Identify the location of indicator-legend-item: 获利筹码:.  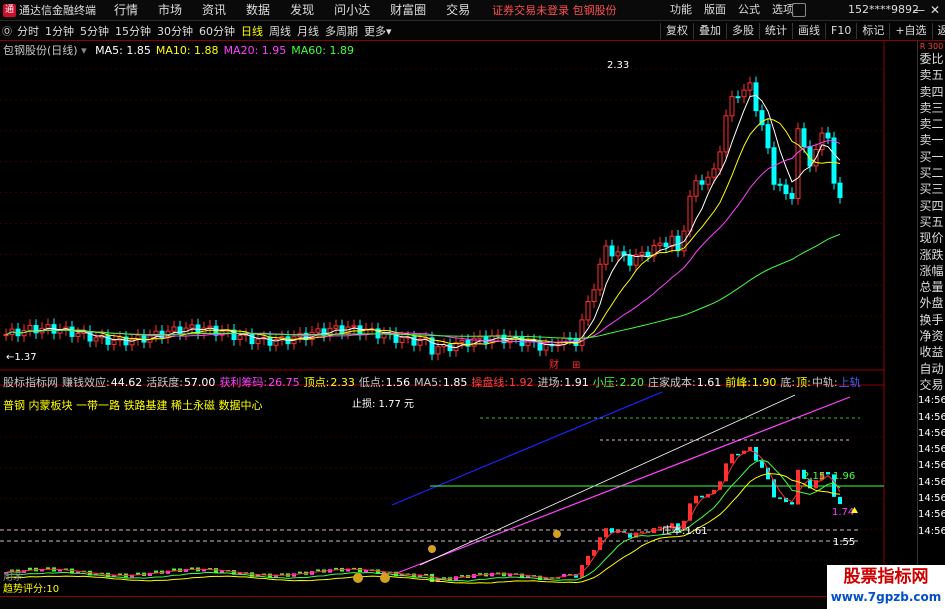
(243, 382).